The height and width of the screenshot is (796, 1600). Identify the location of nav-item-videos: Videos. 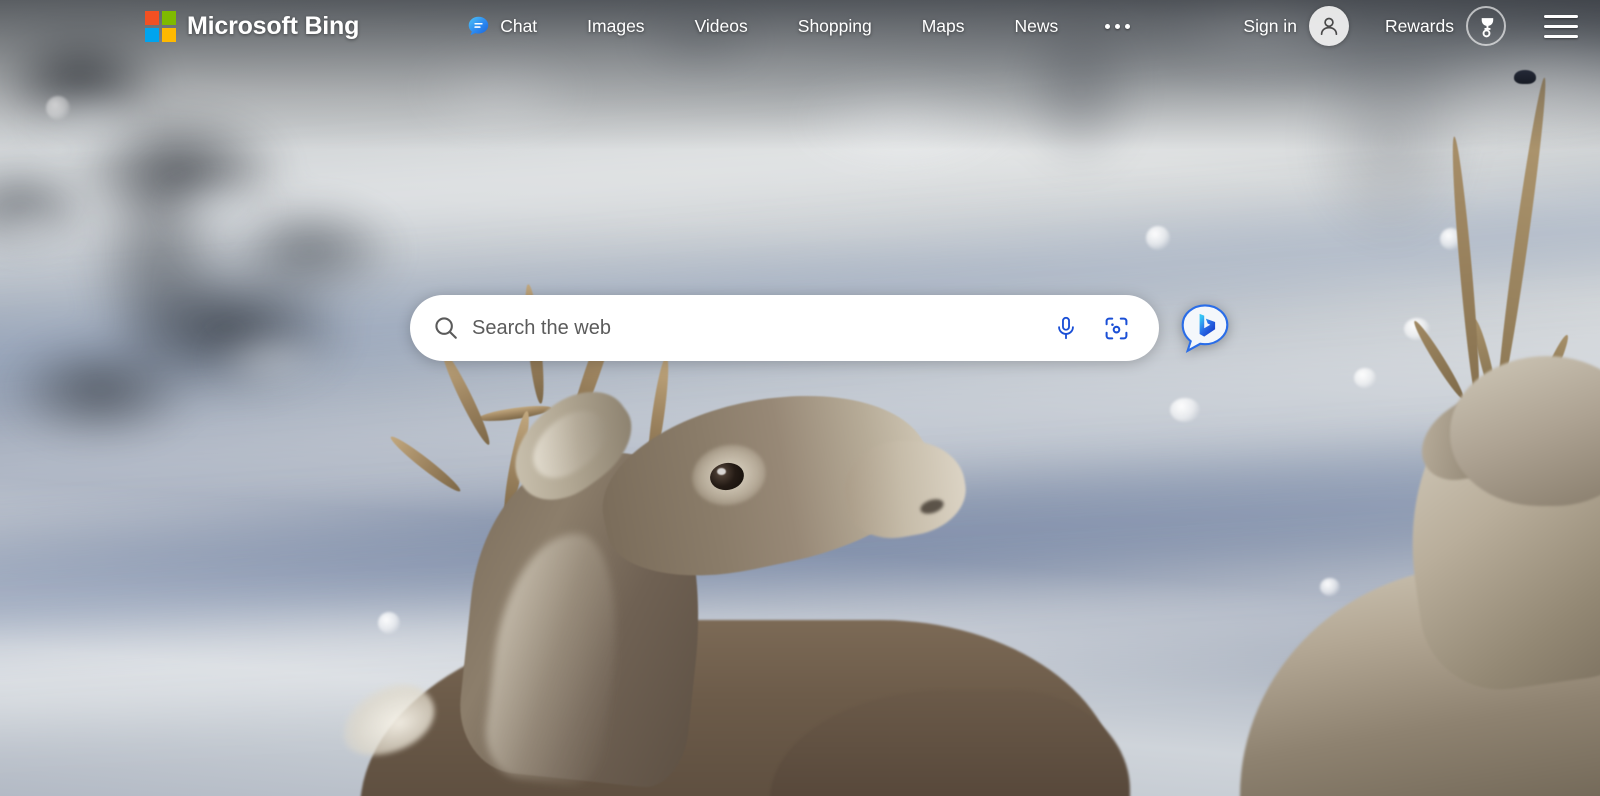
(721, 26).